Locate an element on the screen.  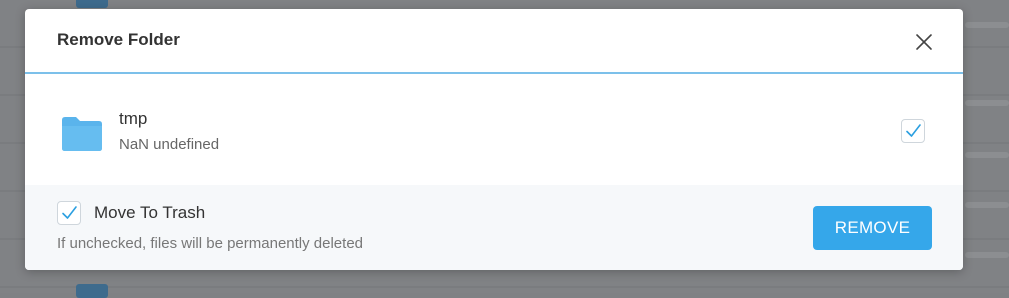
move-to-trash-checkbox is located at coordinates (69, 213).